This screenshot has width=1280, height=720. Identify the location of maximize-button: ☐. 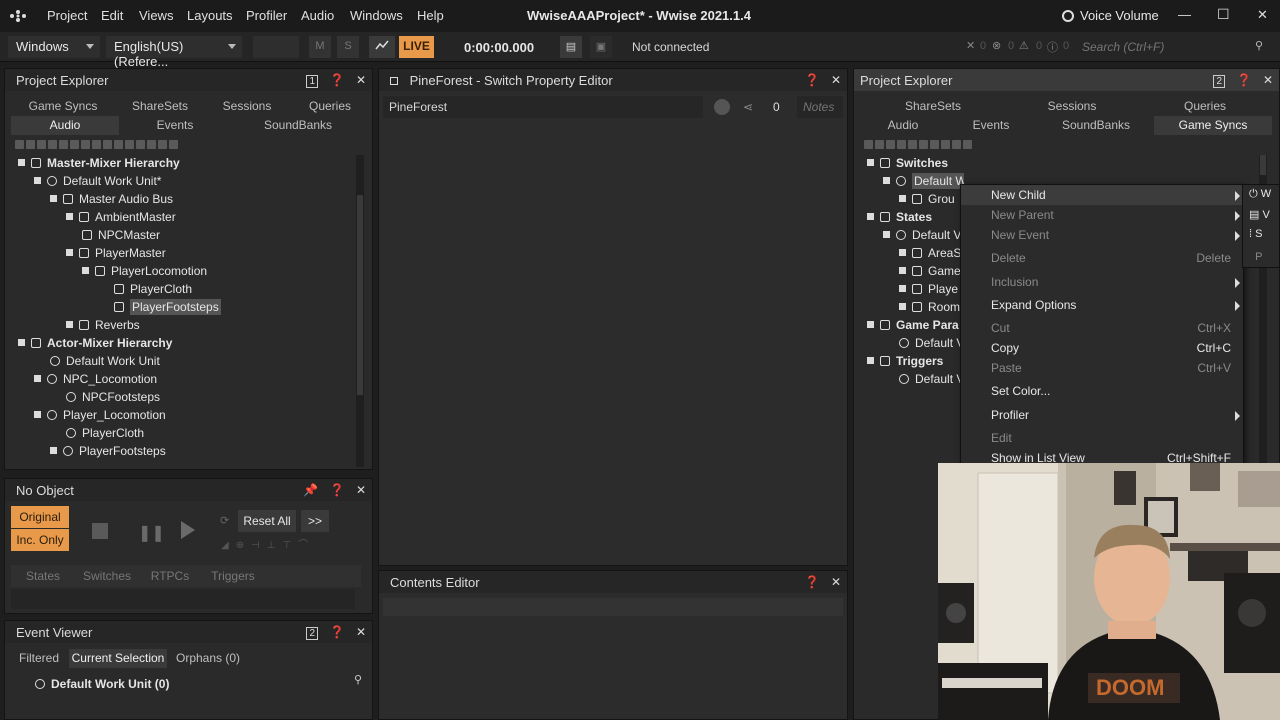
(1223, 14).